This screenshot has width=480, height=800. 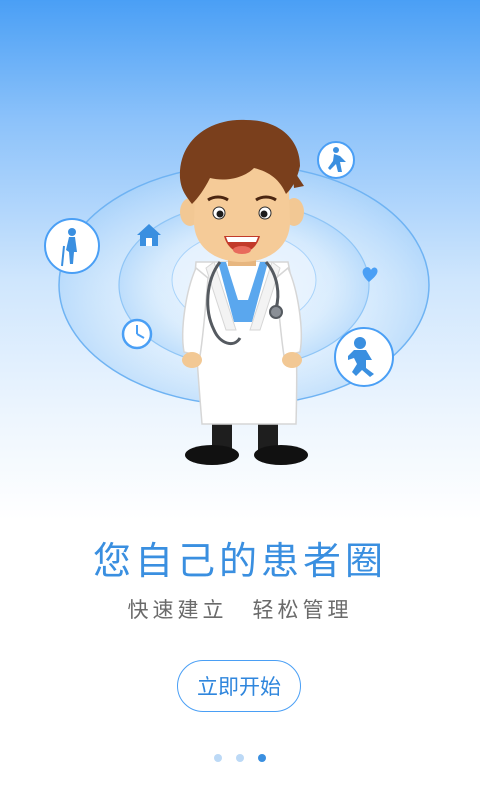 What do you see at coordinates (72, 246) in the screenshot?
I see `elderly-person-icon` at bounding box center [72, 246].